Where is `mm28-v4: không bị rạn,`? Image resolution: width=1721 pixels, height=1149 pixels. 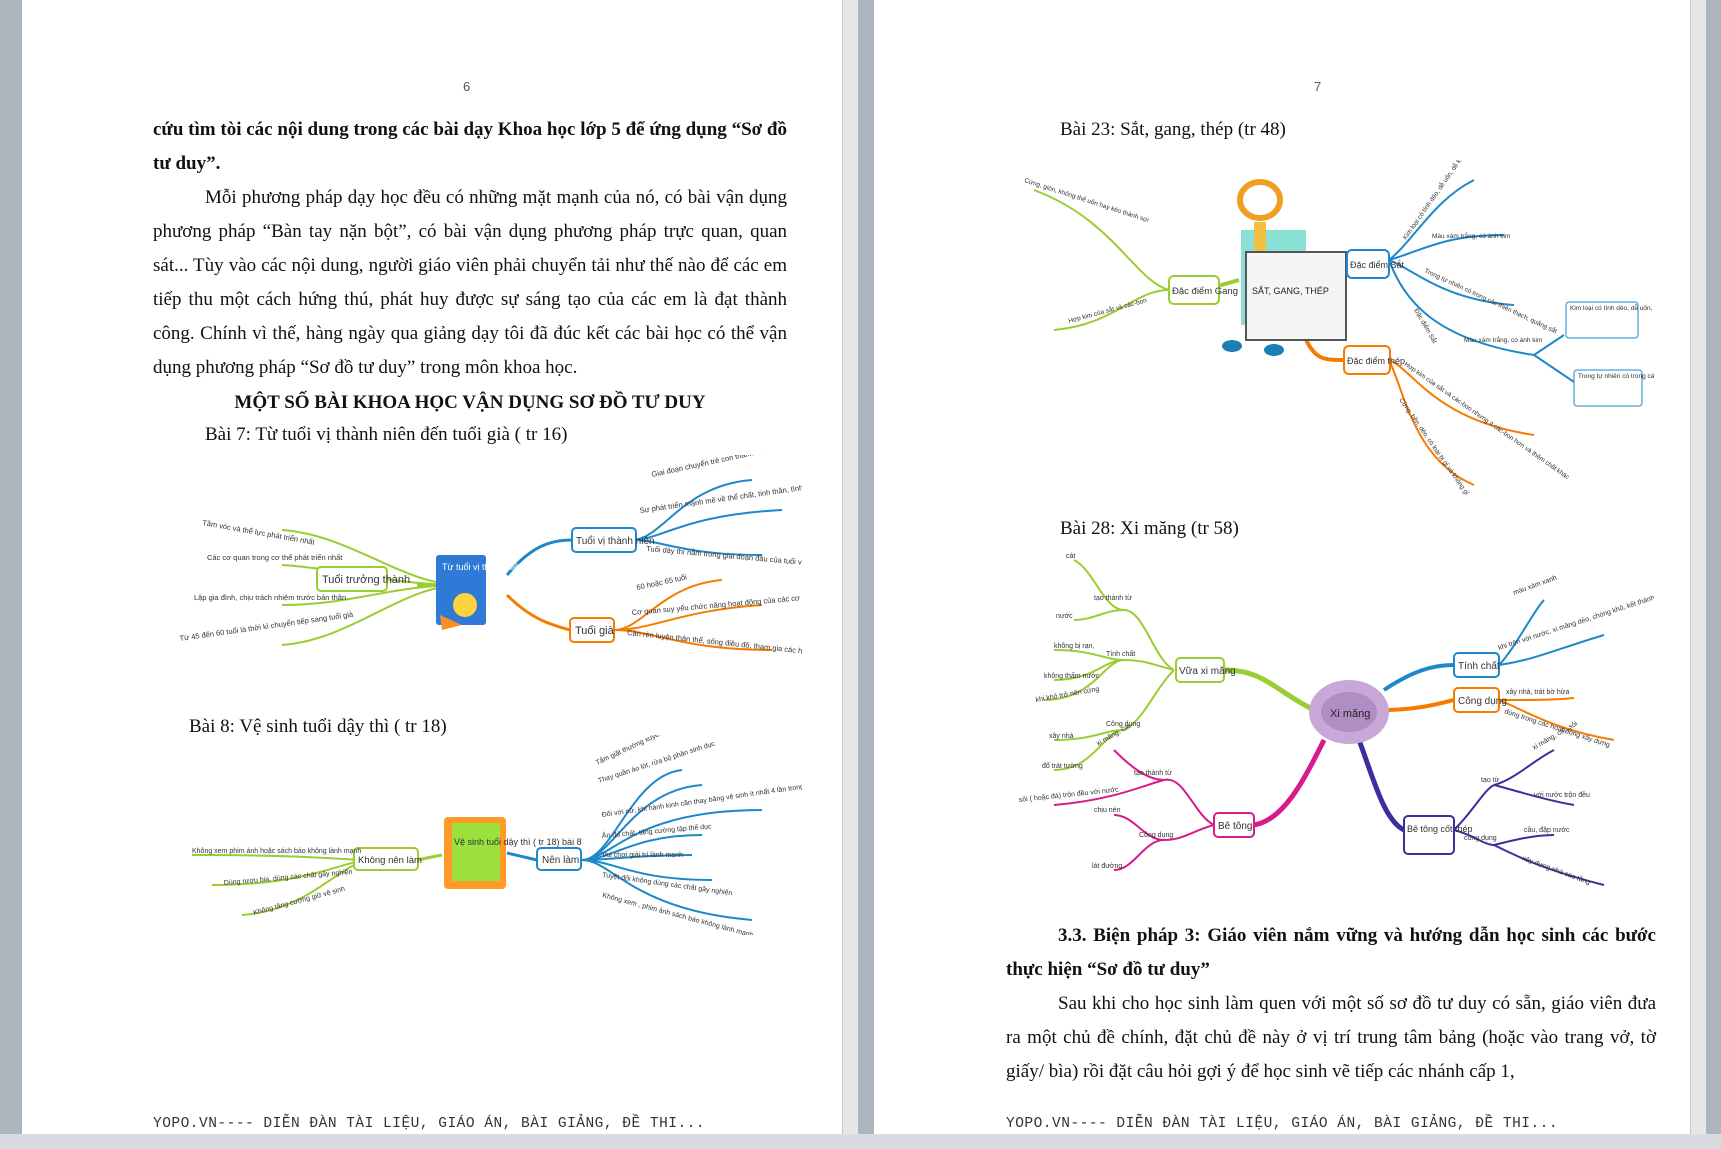
mm28-v4: không bị rạn, is located at coordinates (1074, 646).